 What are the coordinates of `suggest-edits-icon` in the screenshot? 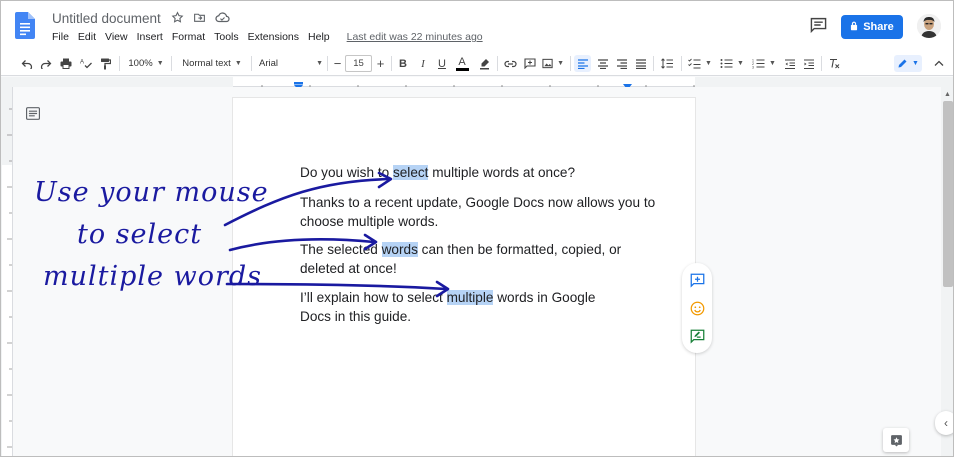 It's located at (697, 336).